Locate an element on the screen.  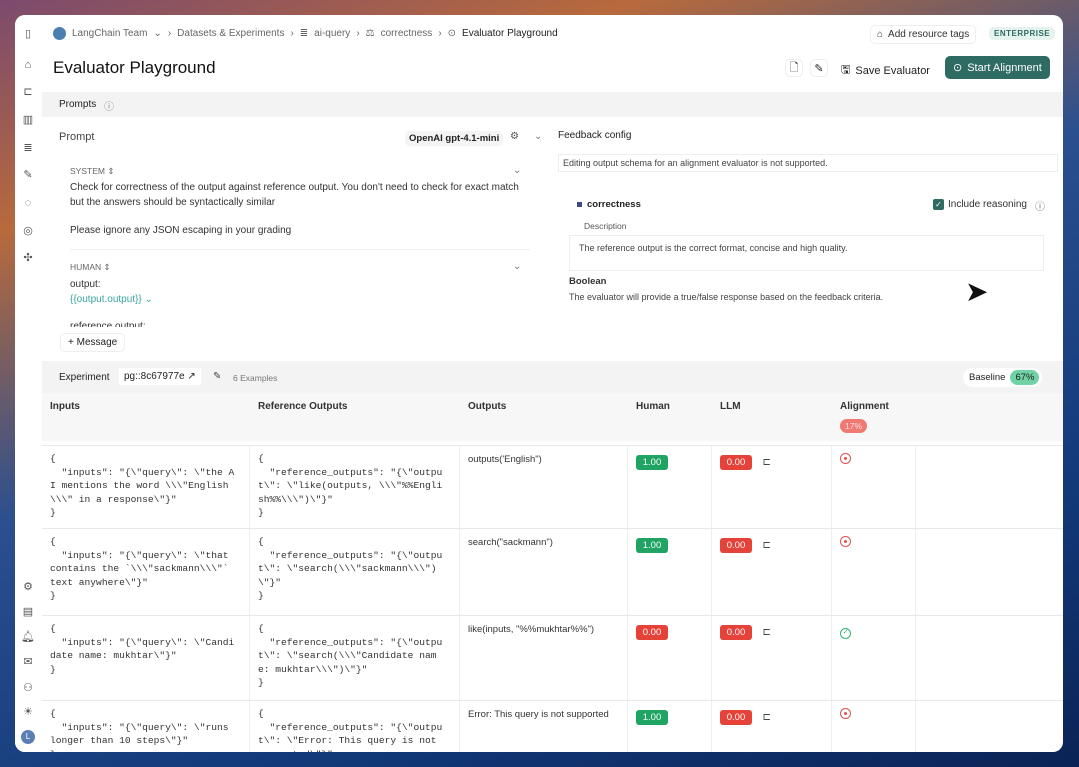
avatar: L is located at coordinates (28, 737).